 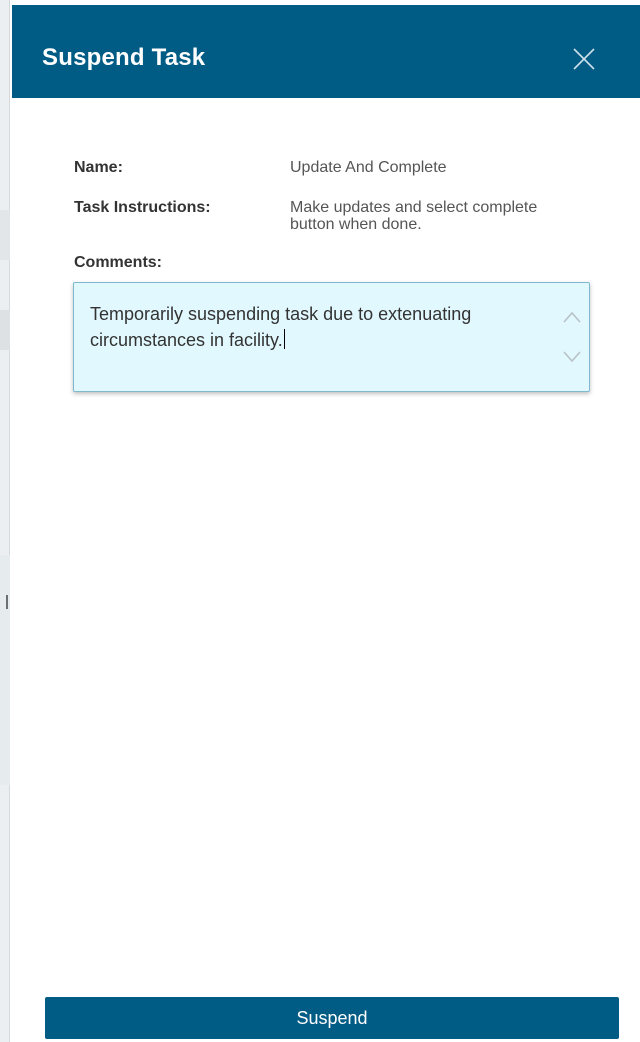 I want to click on background-page-edge, so click(x=5, y=521).